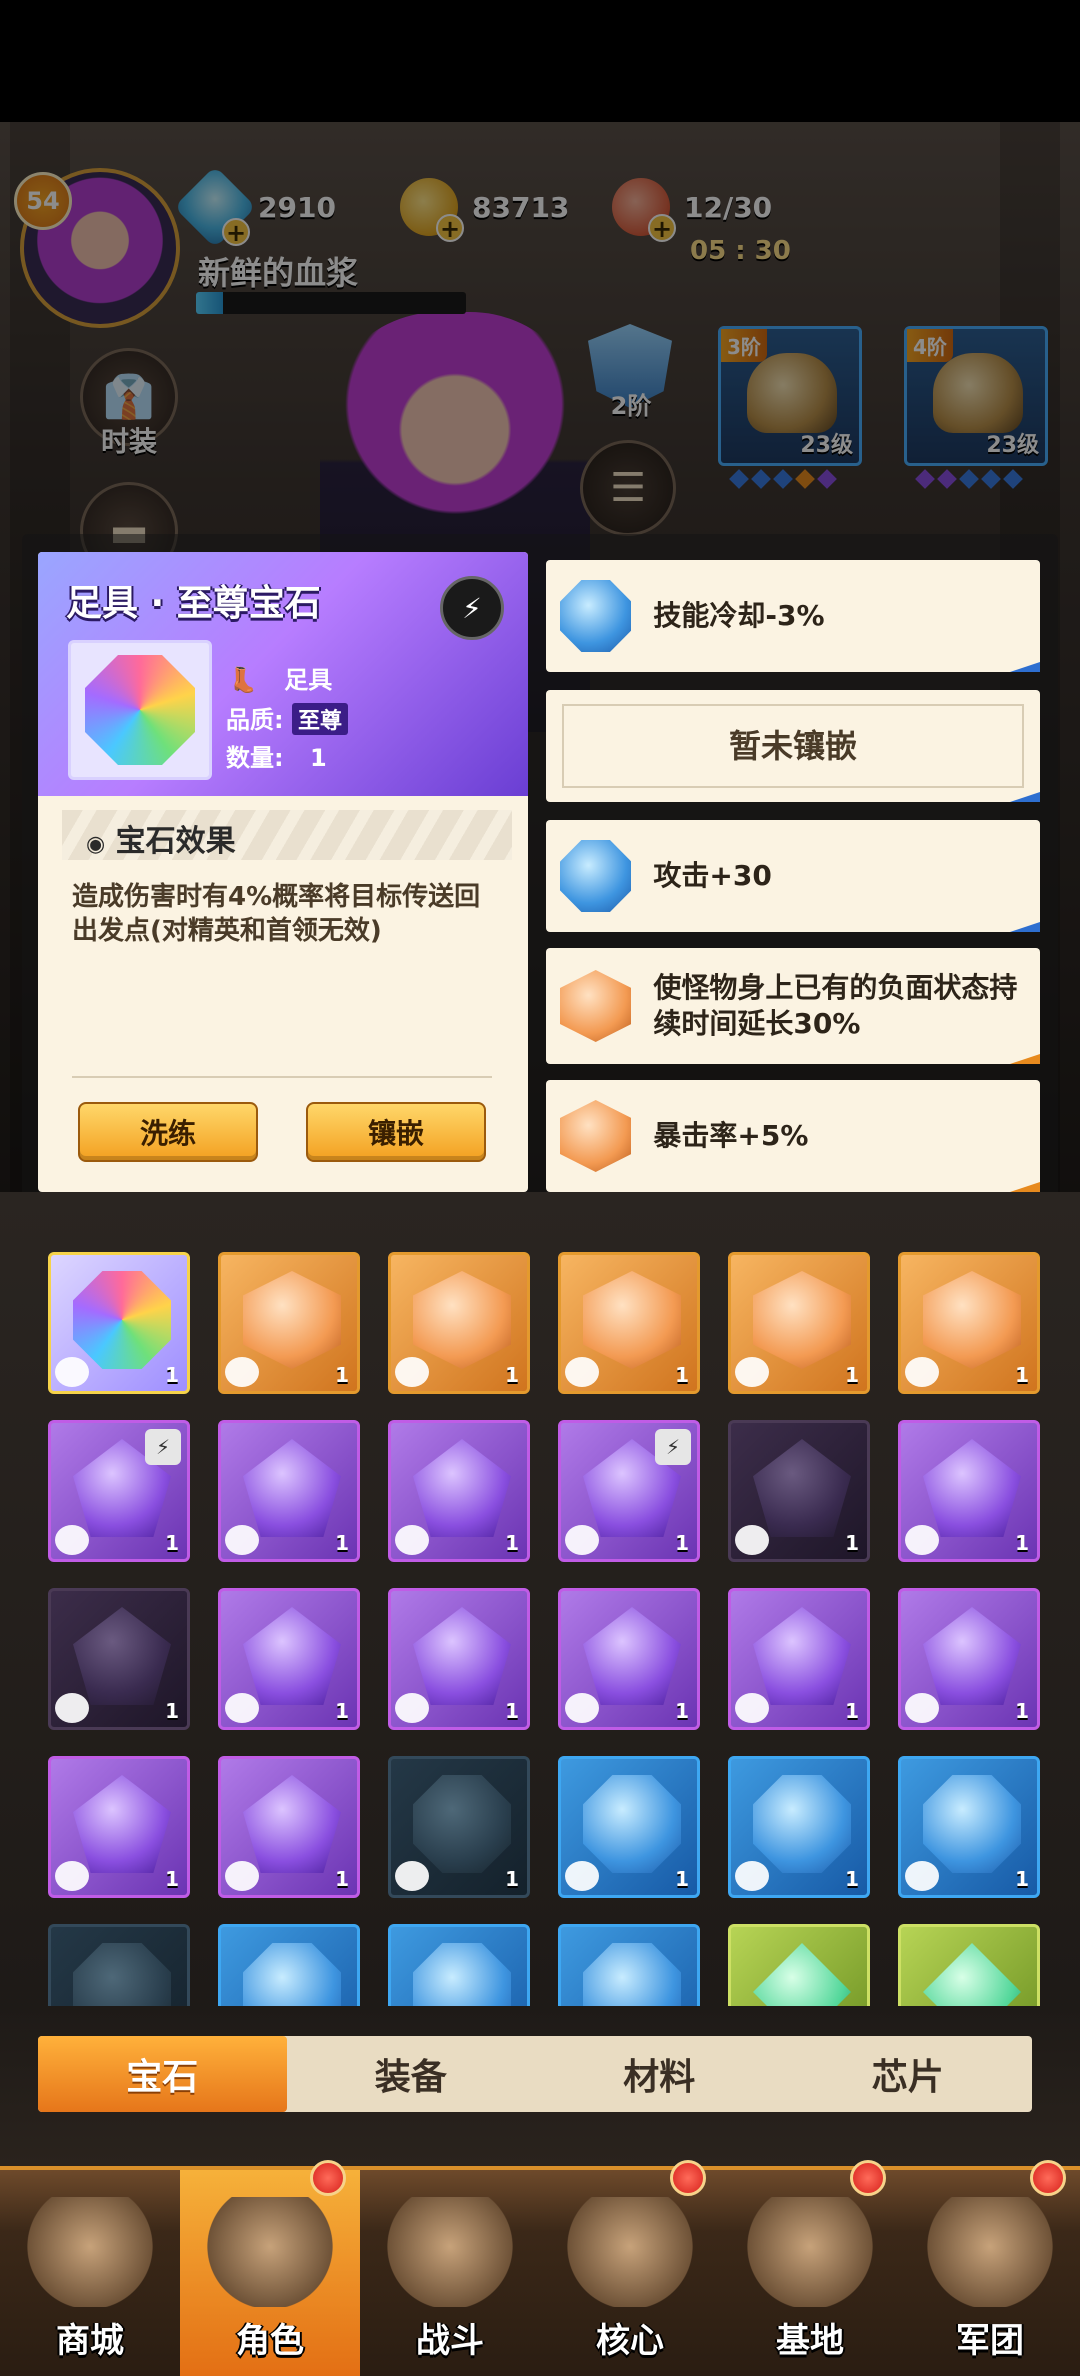 This screenshot has width=1080, height=2376. What do you see at coordinates (793, 746) in the screenshot?
I see `gem-slot-2: 暂未镶嵌` at bounding box center [793, 746].